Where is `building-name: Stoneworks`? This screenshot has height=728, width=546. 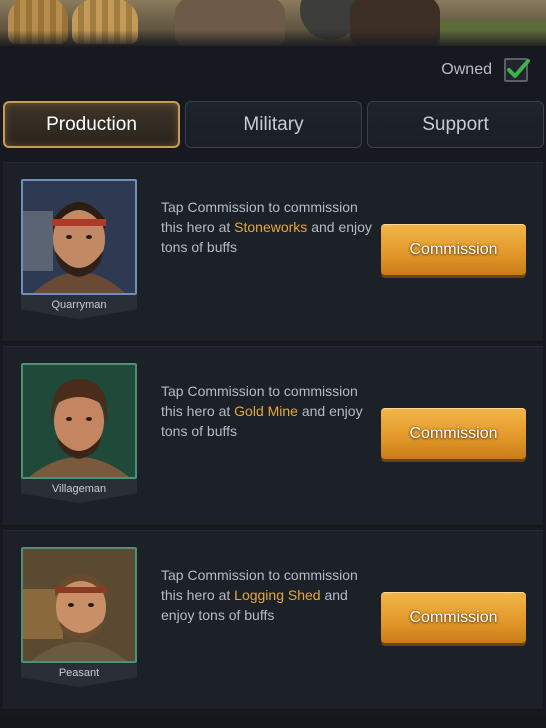 building-name: Stoneworks is located at coordinates (271, 227).